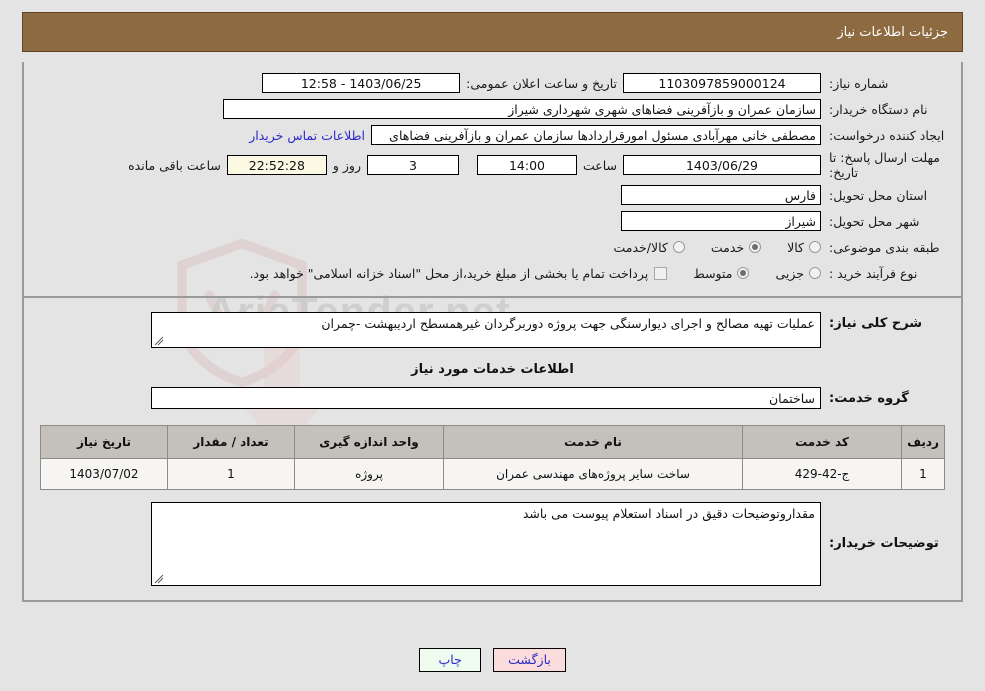 This screenshot has height=691, width=985. Describe the element at coordinates (486, 398) in the screenshot. I see `service-group-value: ساختمان` at that location.